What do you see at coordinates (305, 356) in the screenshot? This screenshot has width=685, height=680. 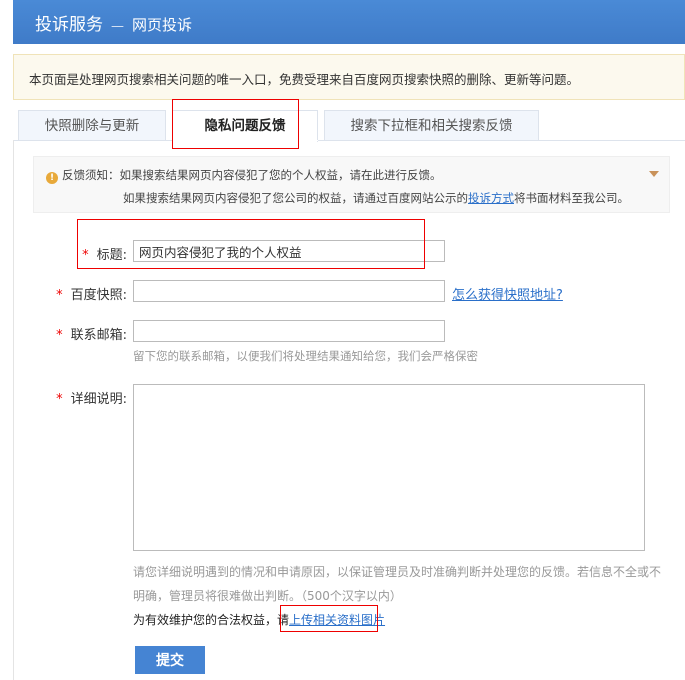 I see `email-hint: 留下您的联系邮箱，以便我们将处理结果通知给您，我们会严格保密` at bounding box center [305, 356].